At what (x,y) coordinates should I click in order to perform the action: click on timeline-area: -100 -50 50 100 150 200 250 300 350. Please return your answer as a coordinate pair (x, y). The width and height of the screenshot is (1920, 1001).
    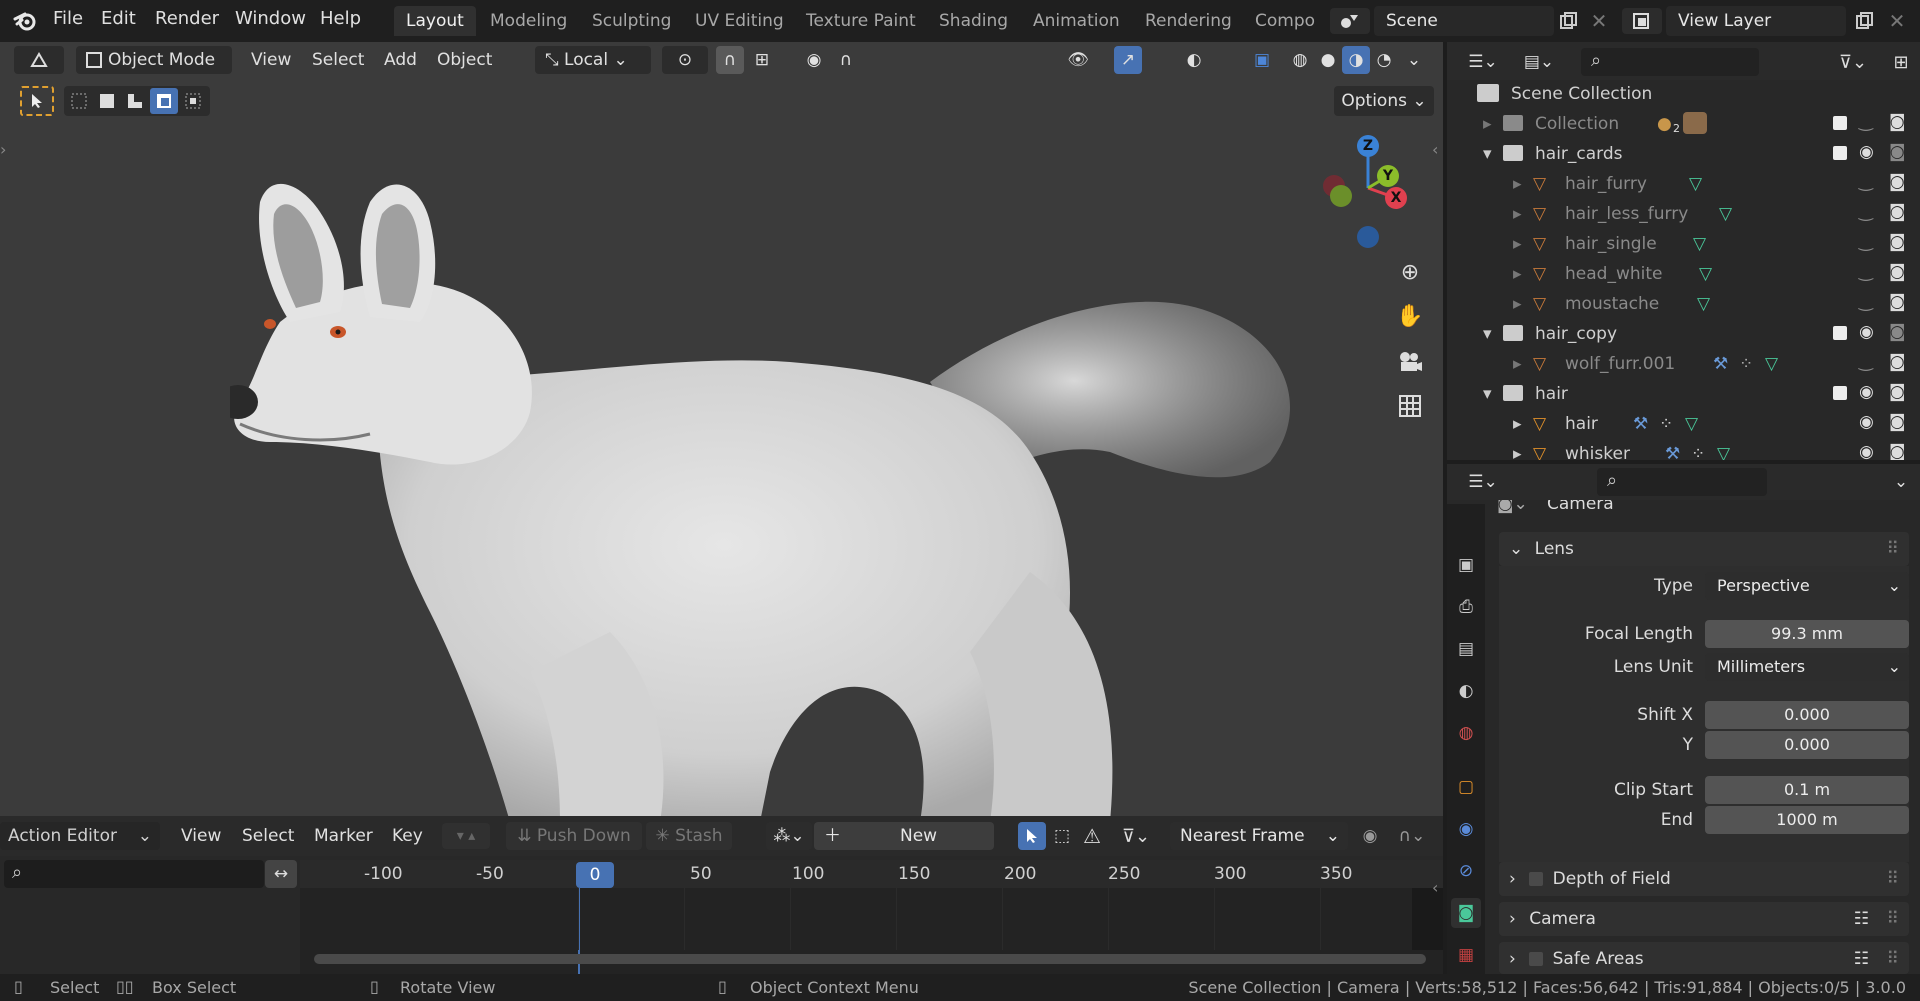
    Looking at the image, I should click on (871, 917).